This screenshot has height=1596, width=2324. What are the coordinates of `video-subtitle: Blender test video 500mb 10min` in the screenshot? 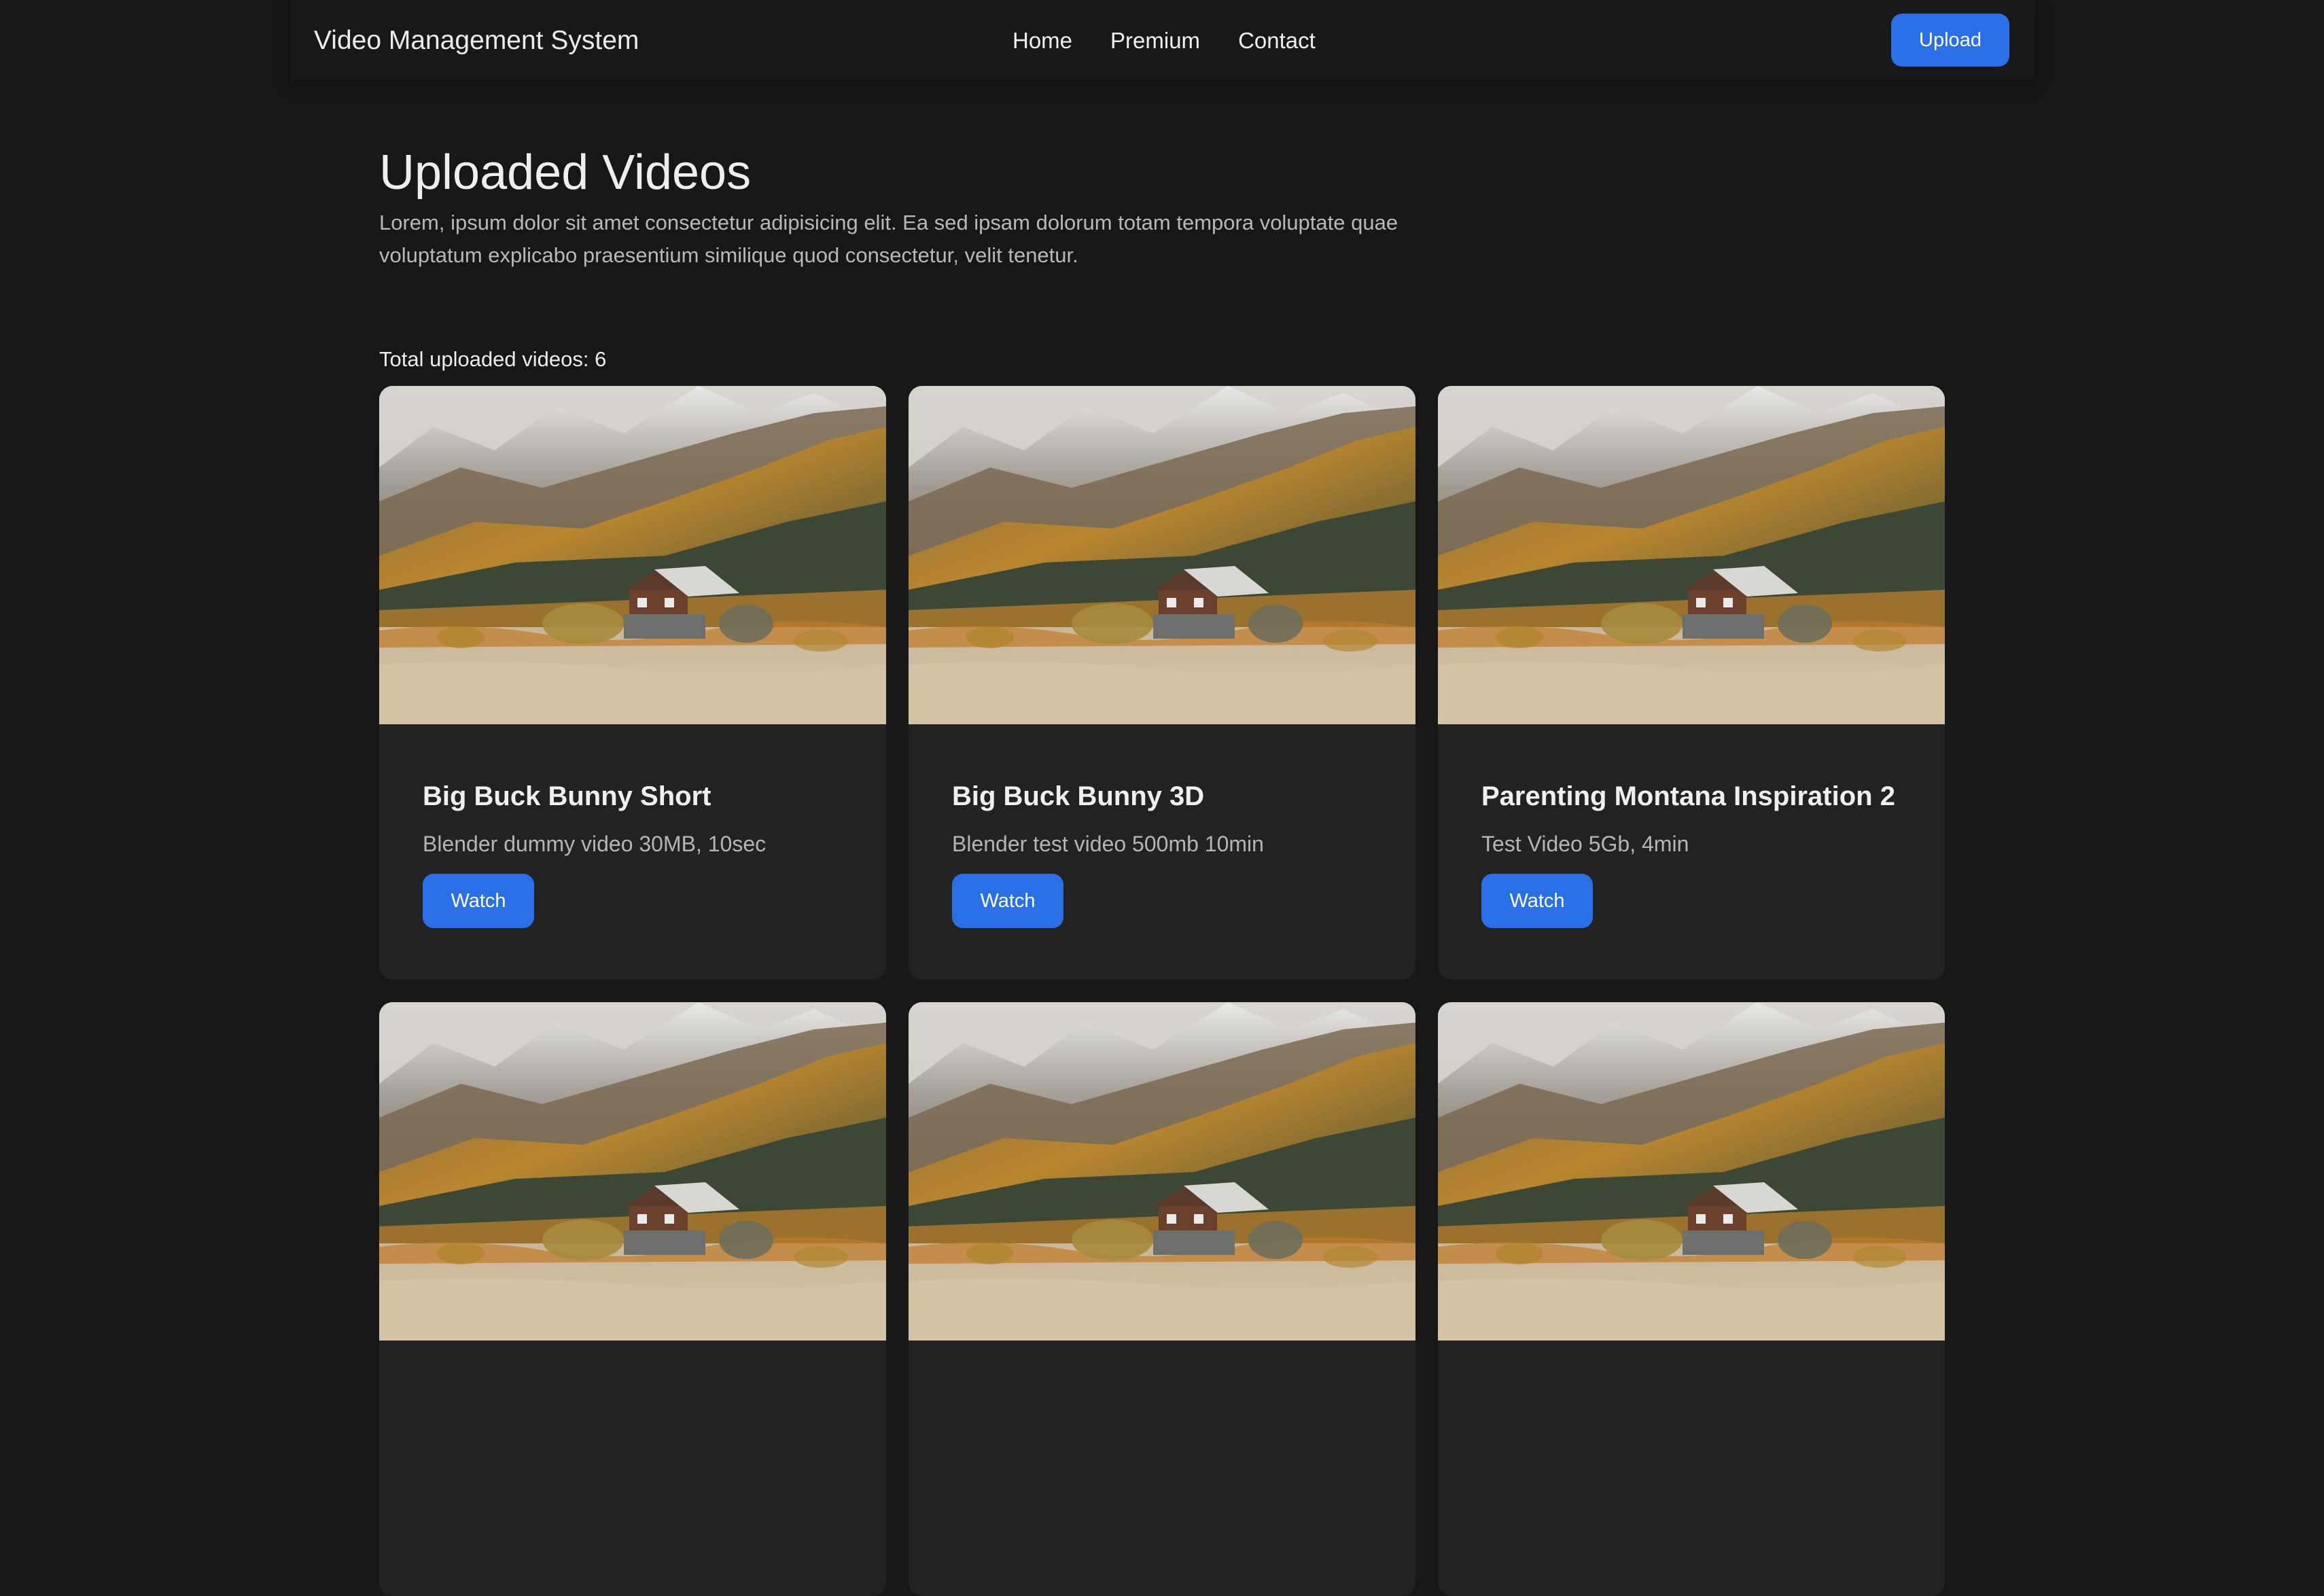 It's located at (1108, 844).